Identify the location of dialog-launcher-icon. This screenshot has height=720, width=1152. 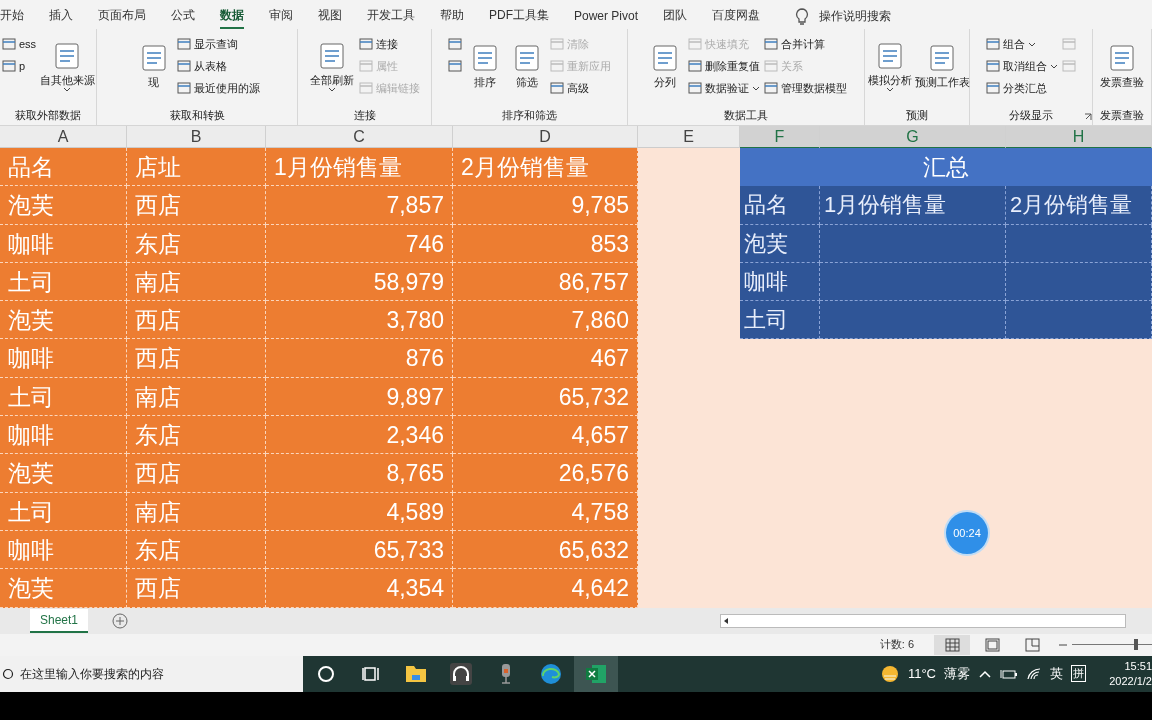
(1088, 117).